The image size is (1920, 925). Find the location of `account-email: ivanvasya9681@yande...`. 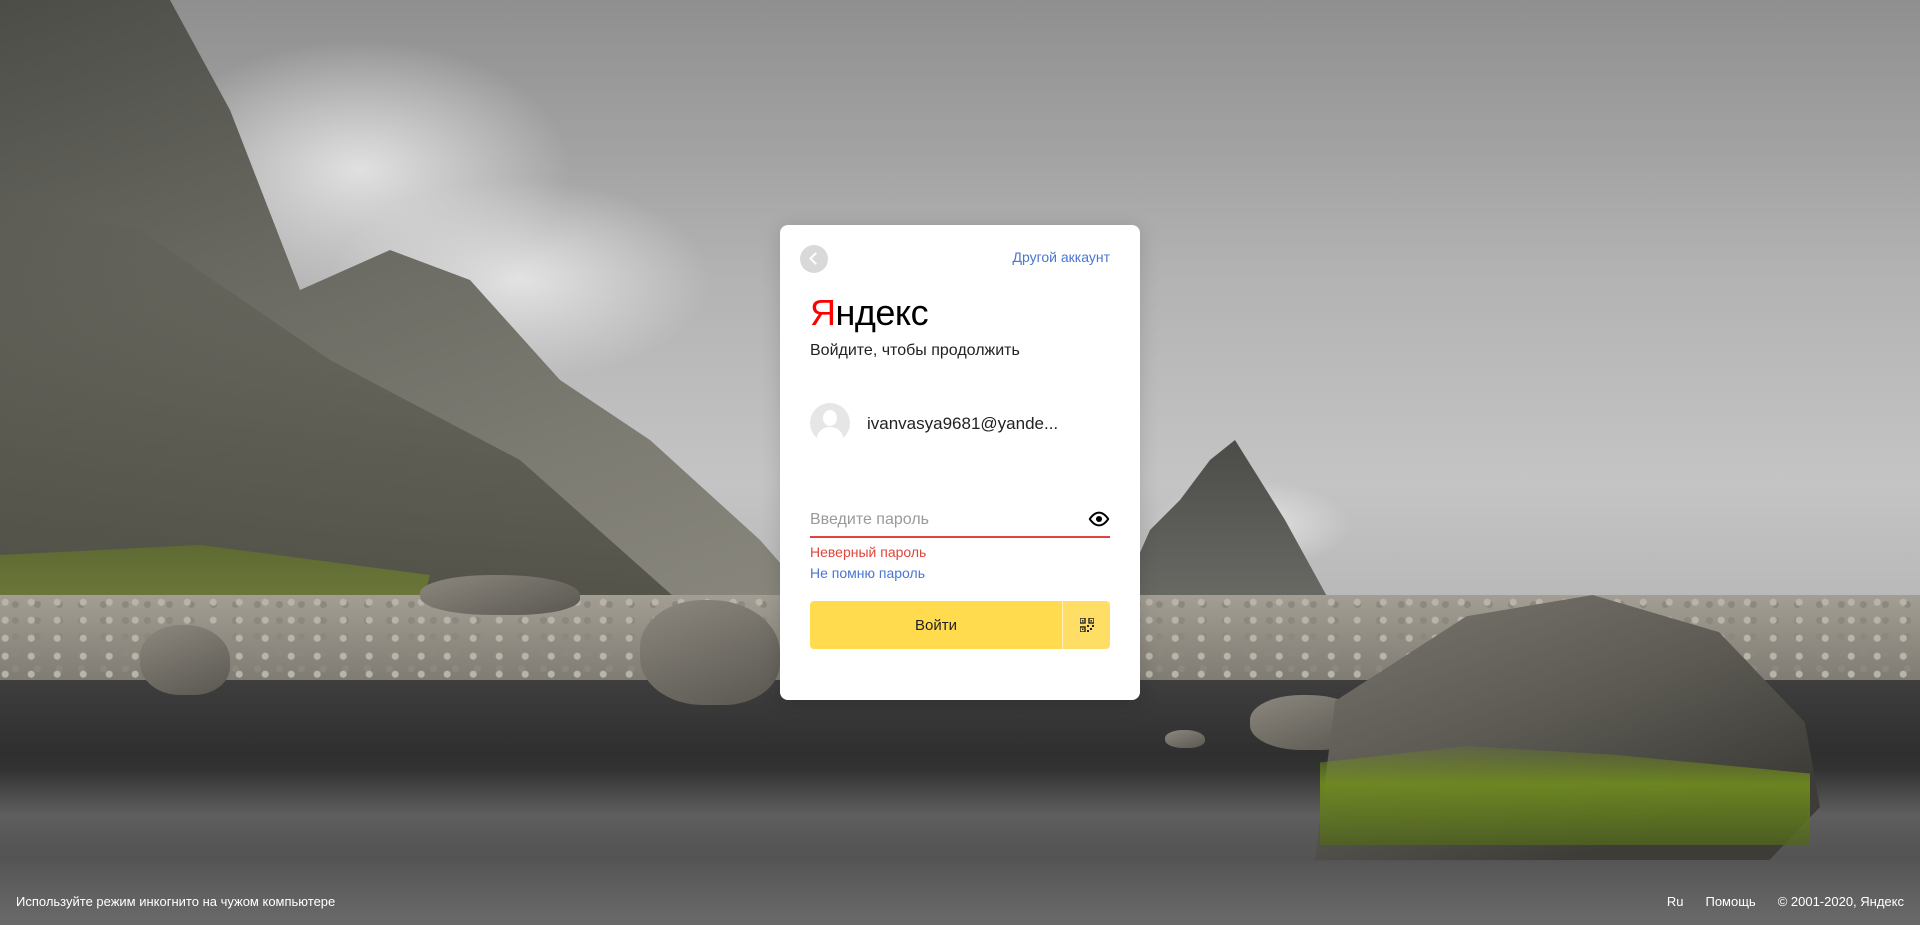

account-email: ivanvasya9681@yande... is located at coordinates (963, 423).